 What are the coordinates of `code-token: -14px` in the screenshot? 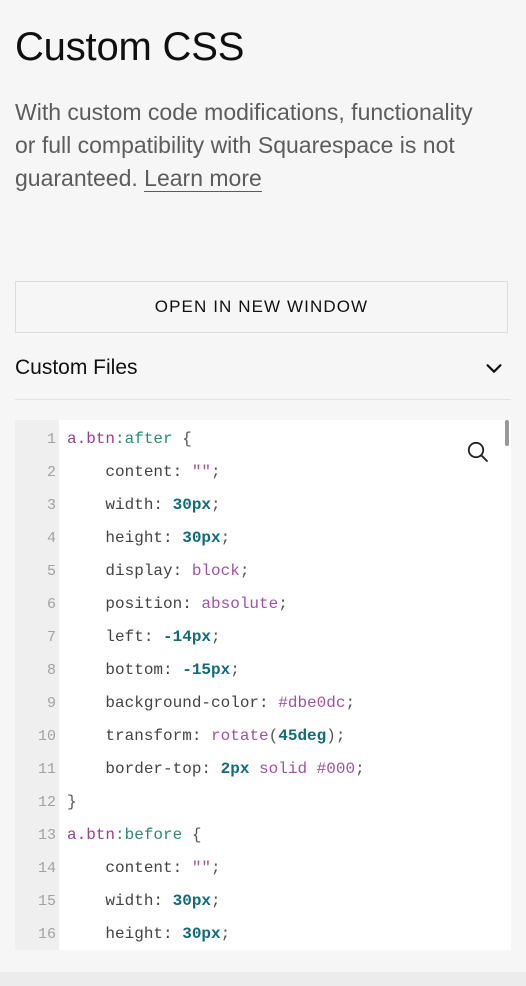 It's located at (187, 637).